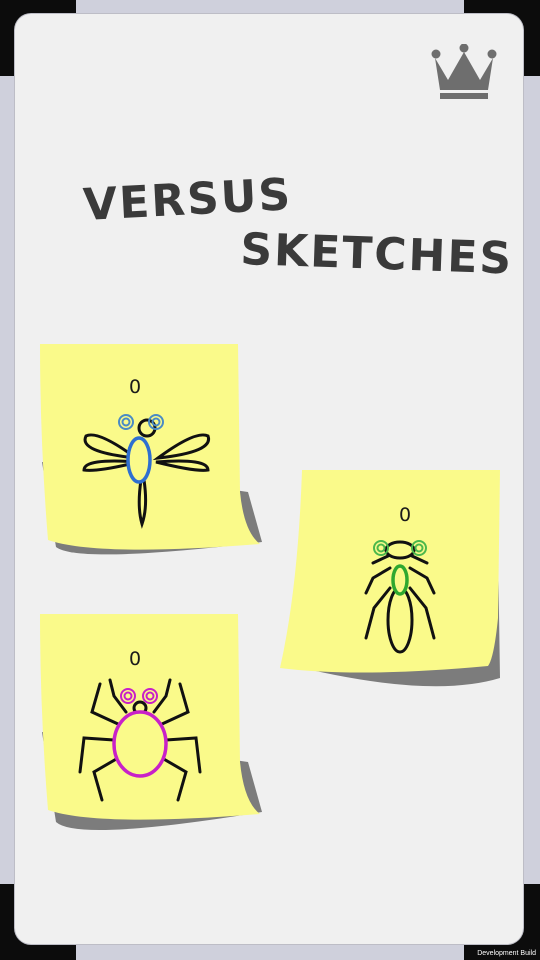 This screenshot has height=960, width=540. I want to click on title-line-2: SKETCHES, so click(377, 254).